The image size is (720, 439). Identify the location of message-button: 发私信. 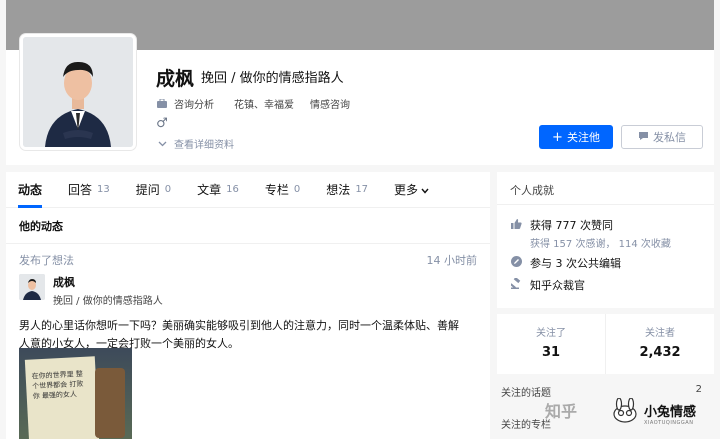
(662, 137).